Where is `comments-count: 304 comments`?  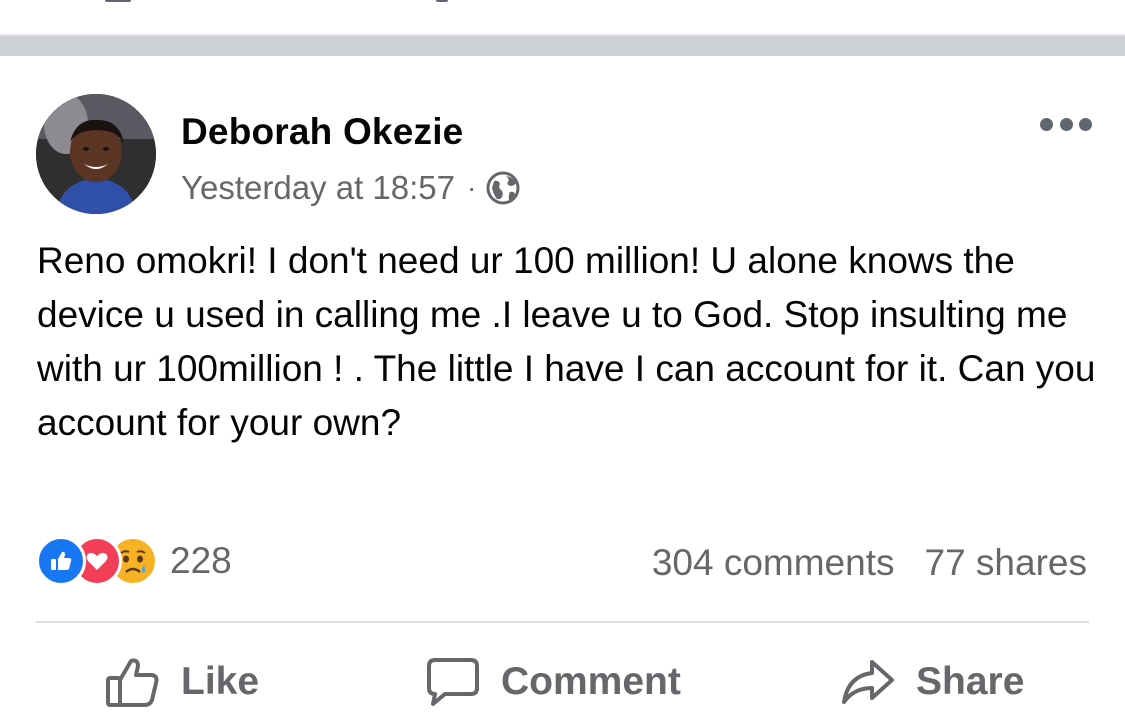 comments-count: 304 comments is located at coordinates (773, 563).